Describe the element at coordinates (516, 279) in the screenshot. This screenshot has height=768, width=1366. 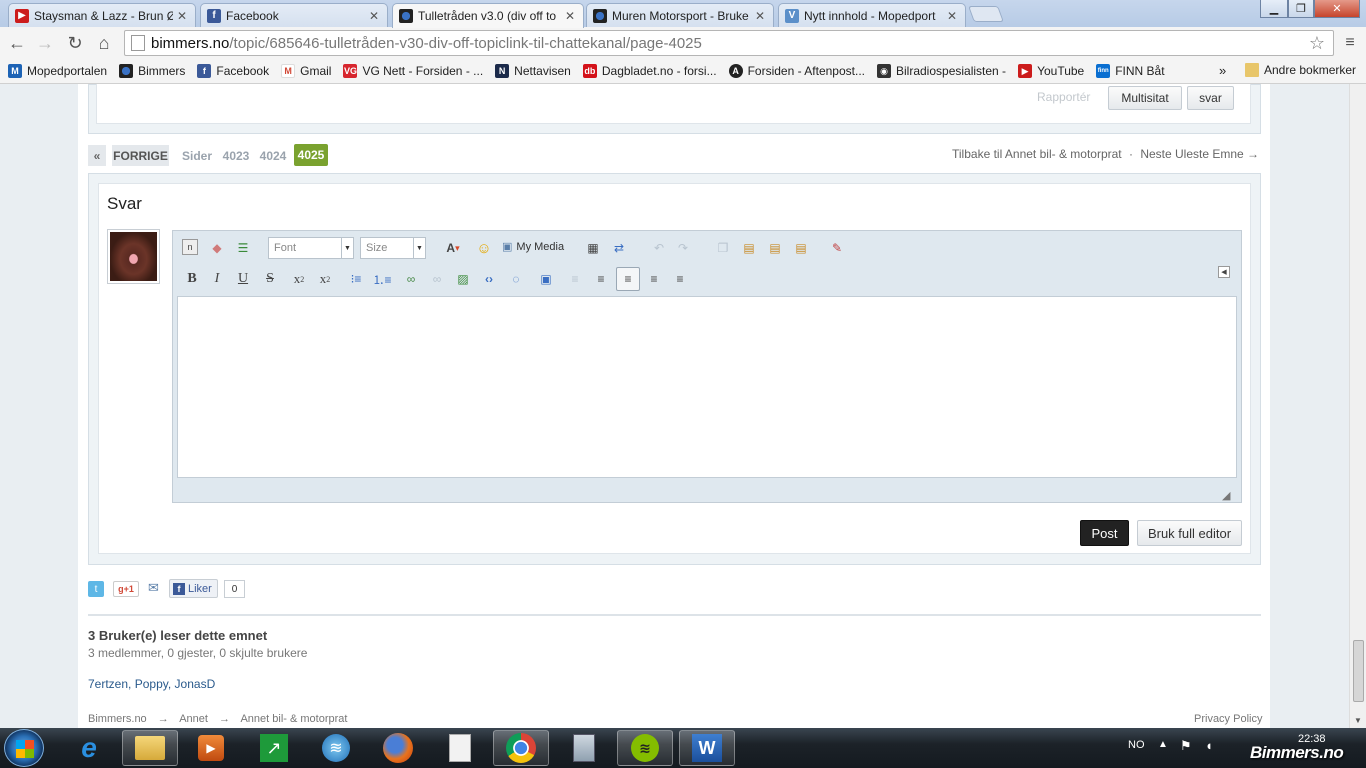
I see `quote-icon: ◌` at that location.